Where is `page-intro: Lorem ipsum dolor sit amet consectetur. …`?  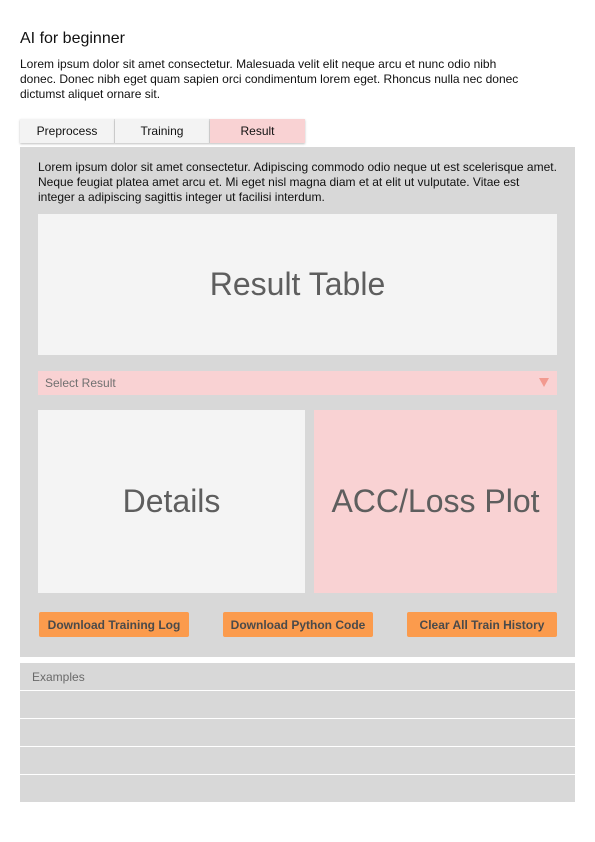
page-intro: Lorem ipsum dolor sit amet consectetur. … is located at coordinates (269, 79).